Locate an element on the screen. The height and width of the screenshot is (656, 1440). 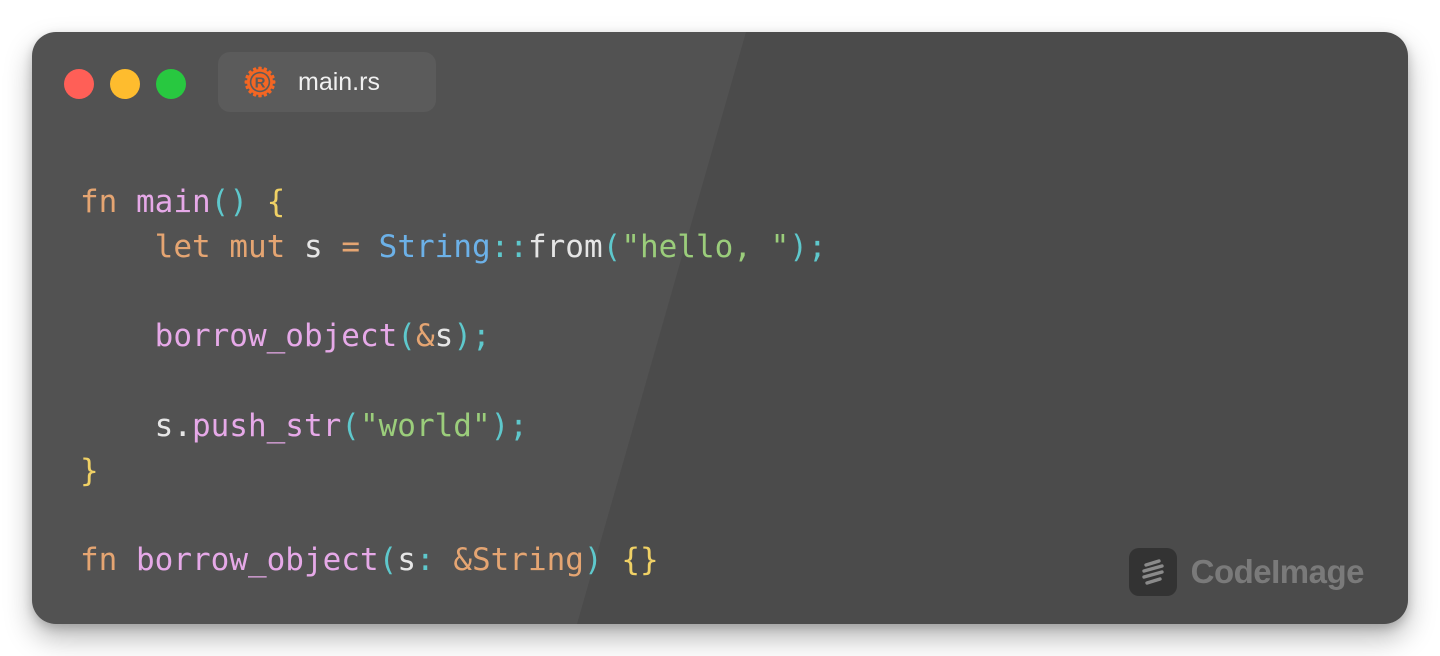
codeimage-watermark: CodeImage is located at coordinates (1246, 572).